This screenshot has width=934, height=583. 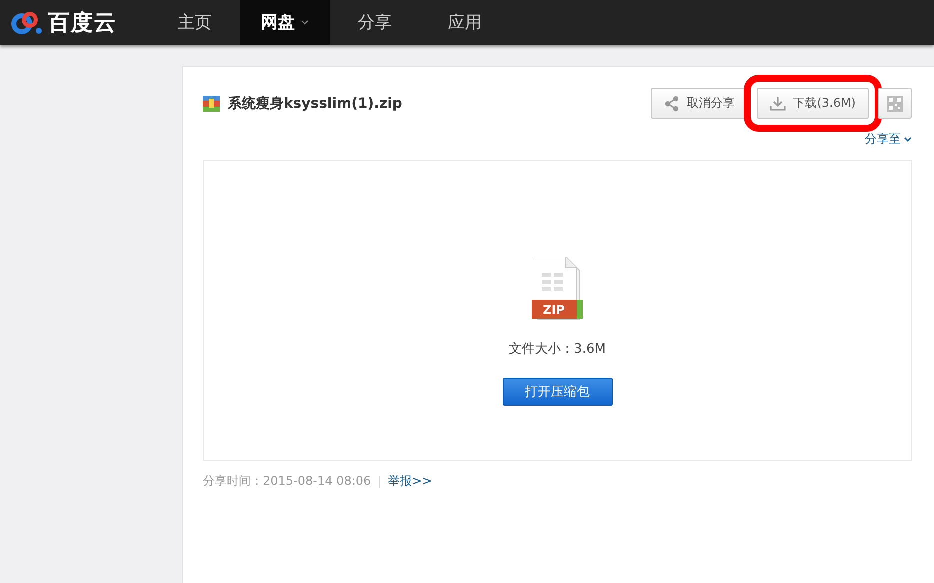 What do you see at coordinates (375, 22) in the screenshot?
I see `nav-tab: 分享` at bounding box center [375, 22].